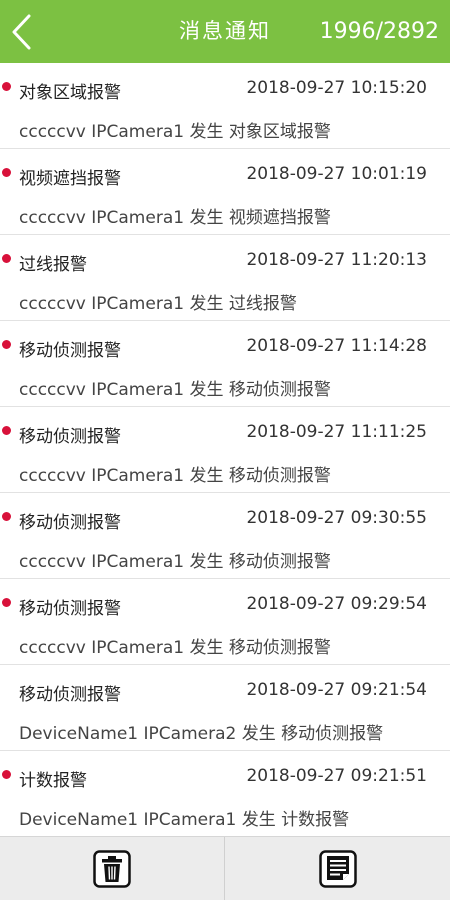  Describe the element at coordinates (336, 604) in the screenshot. I see `alarm-time: 2018-09-27 09:29:54` at that location.